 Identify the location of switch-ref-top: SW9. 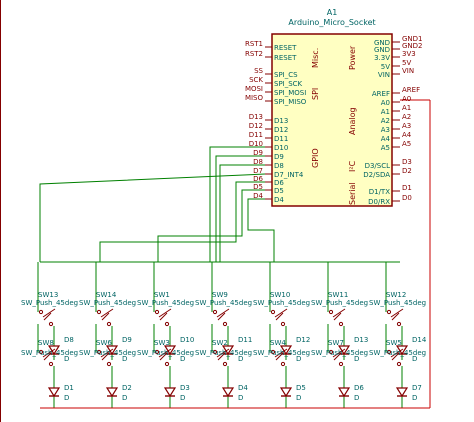
(220, 295).